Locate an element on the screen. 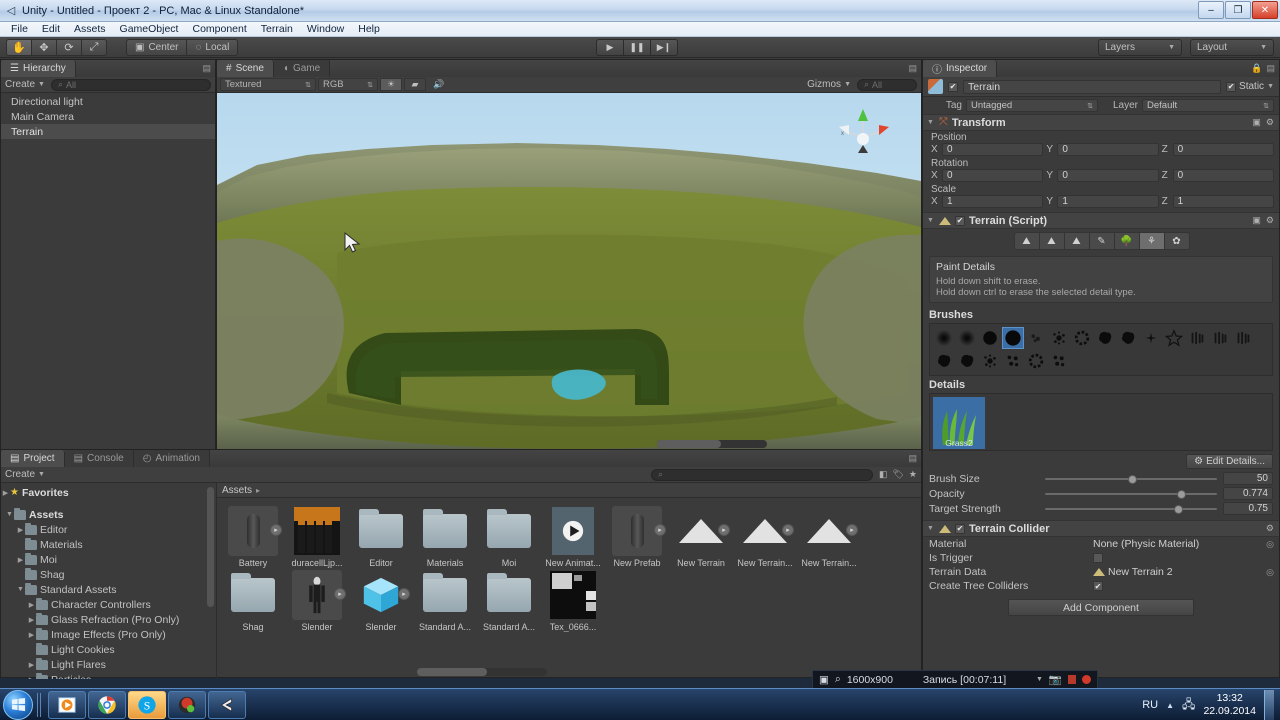 Image resolution: width=1280 pixels, height=720 pixels. pause-button: ❚❚ is located at coordinates (637, 47).